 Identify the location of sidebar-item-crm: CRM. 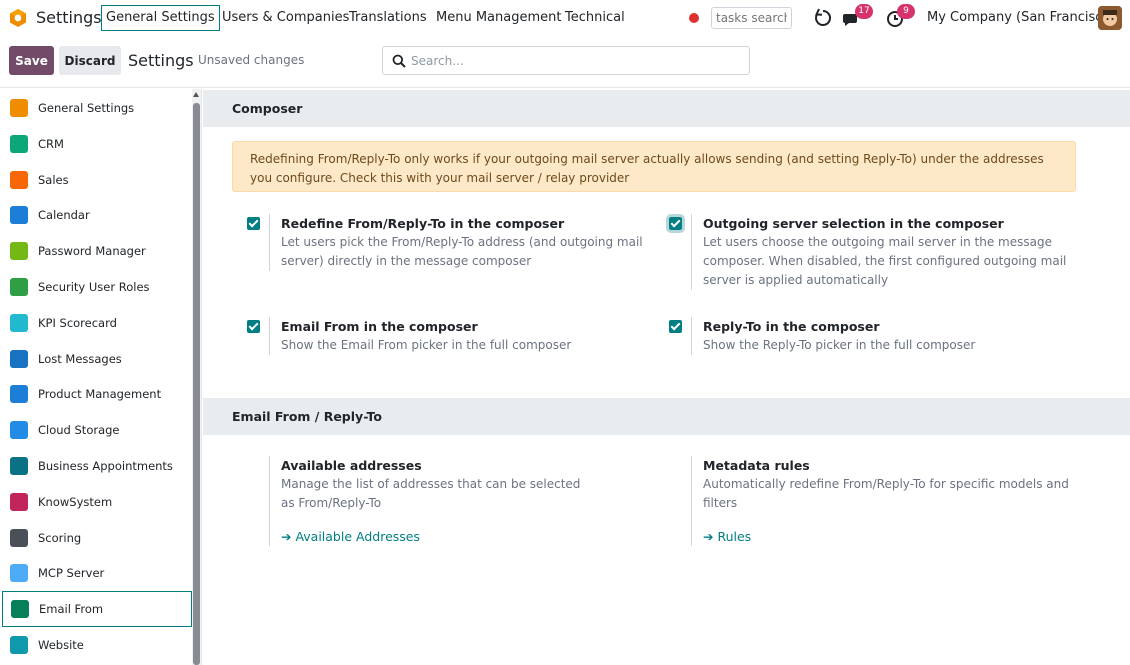
(97, 144).